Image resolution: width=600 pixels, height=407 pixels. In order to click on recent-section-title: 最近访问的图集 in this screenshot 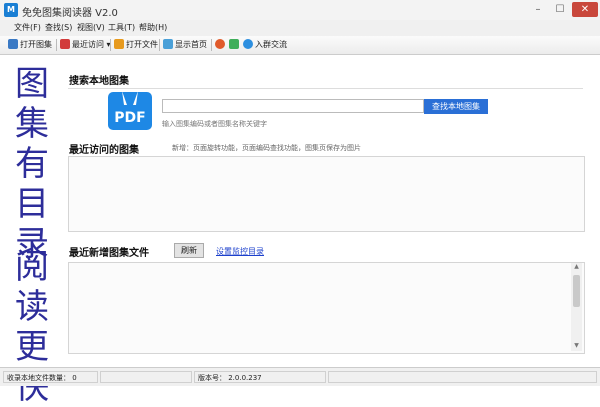, I will do `click(104, 150)`.